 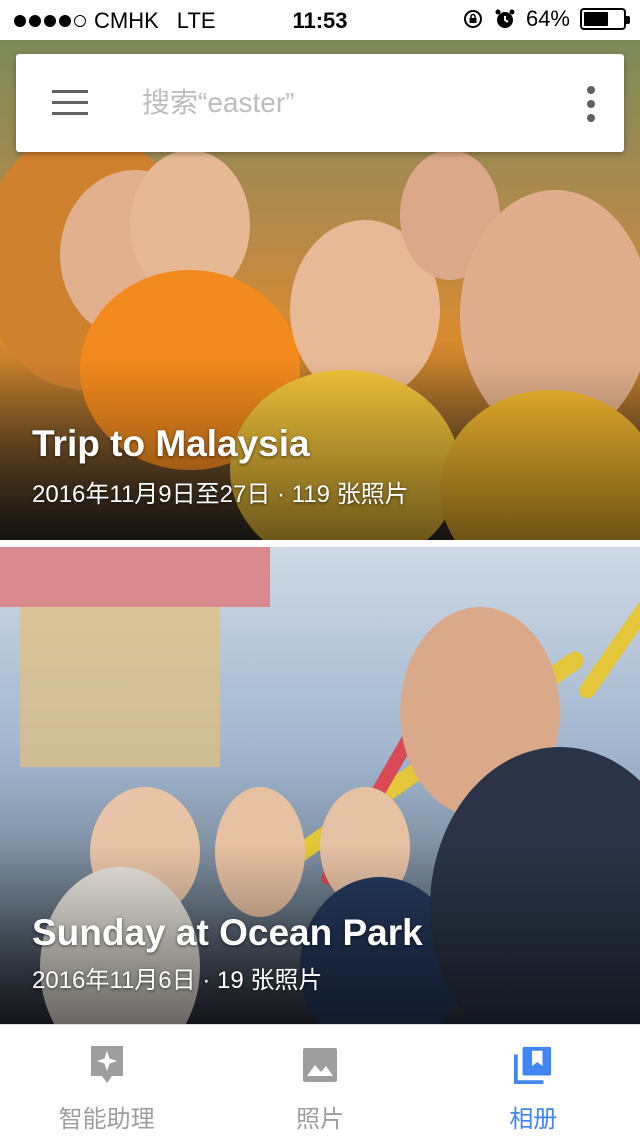 I want to click on rotation-lock-icon, so click(x=472, y=19).